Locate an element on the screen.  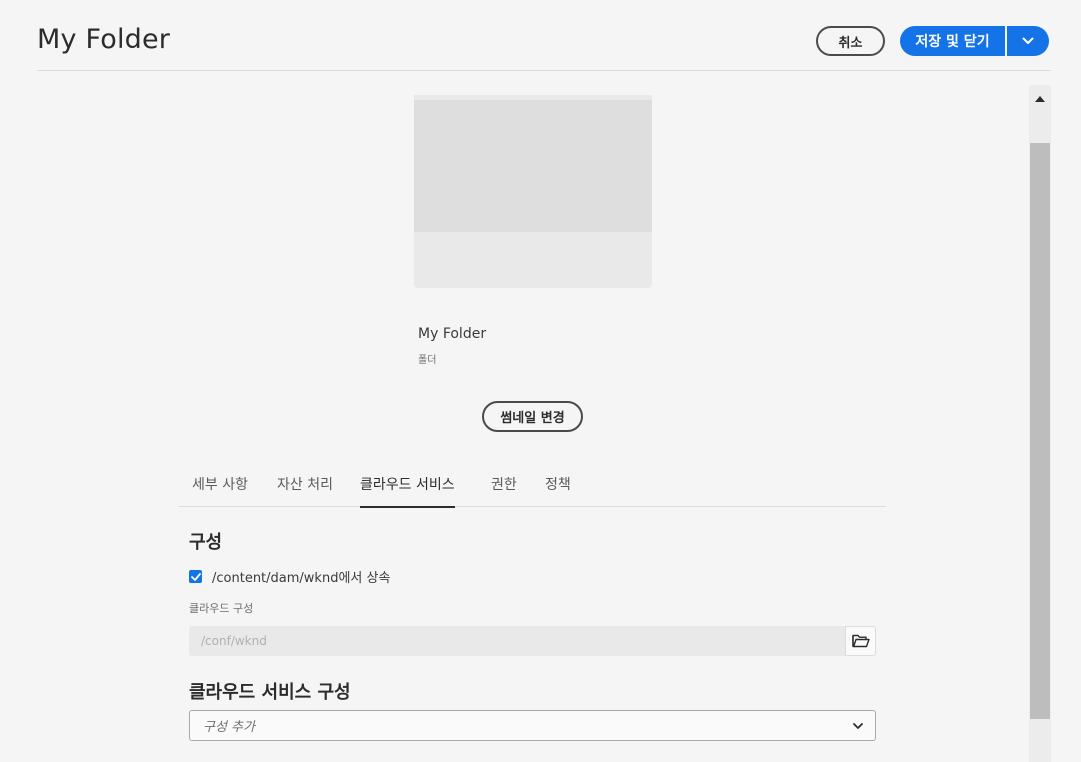
add-configuration-select: 구성 추가 is located at coordinates (532, 725).